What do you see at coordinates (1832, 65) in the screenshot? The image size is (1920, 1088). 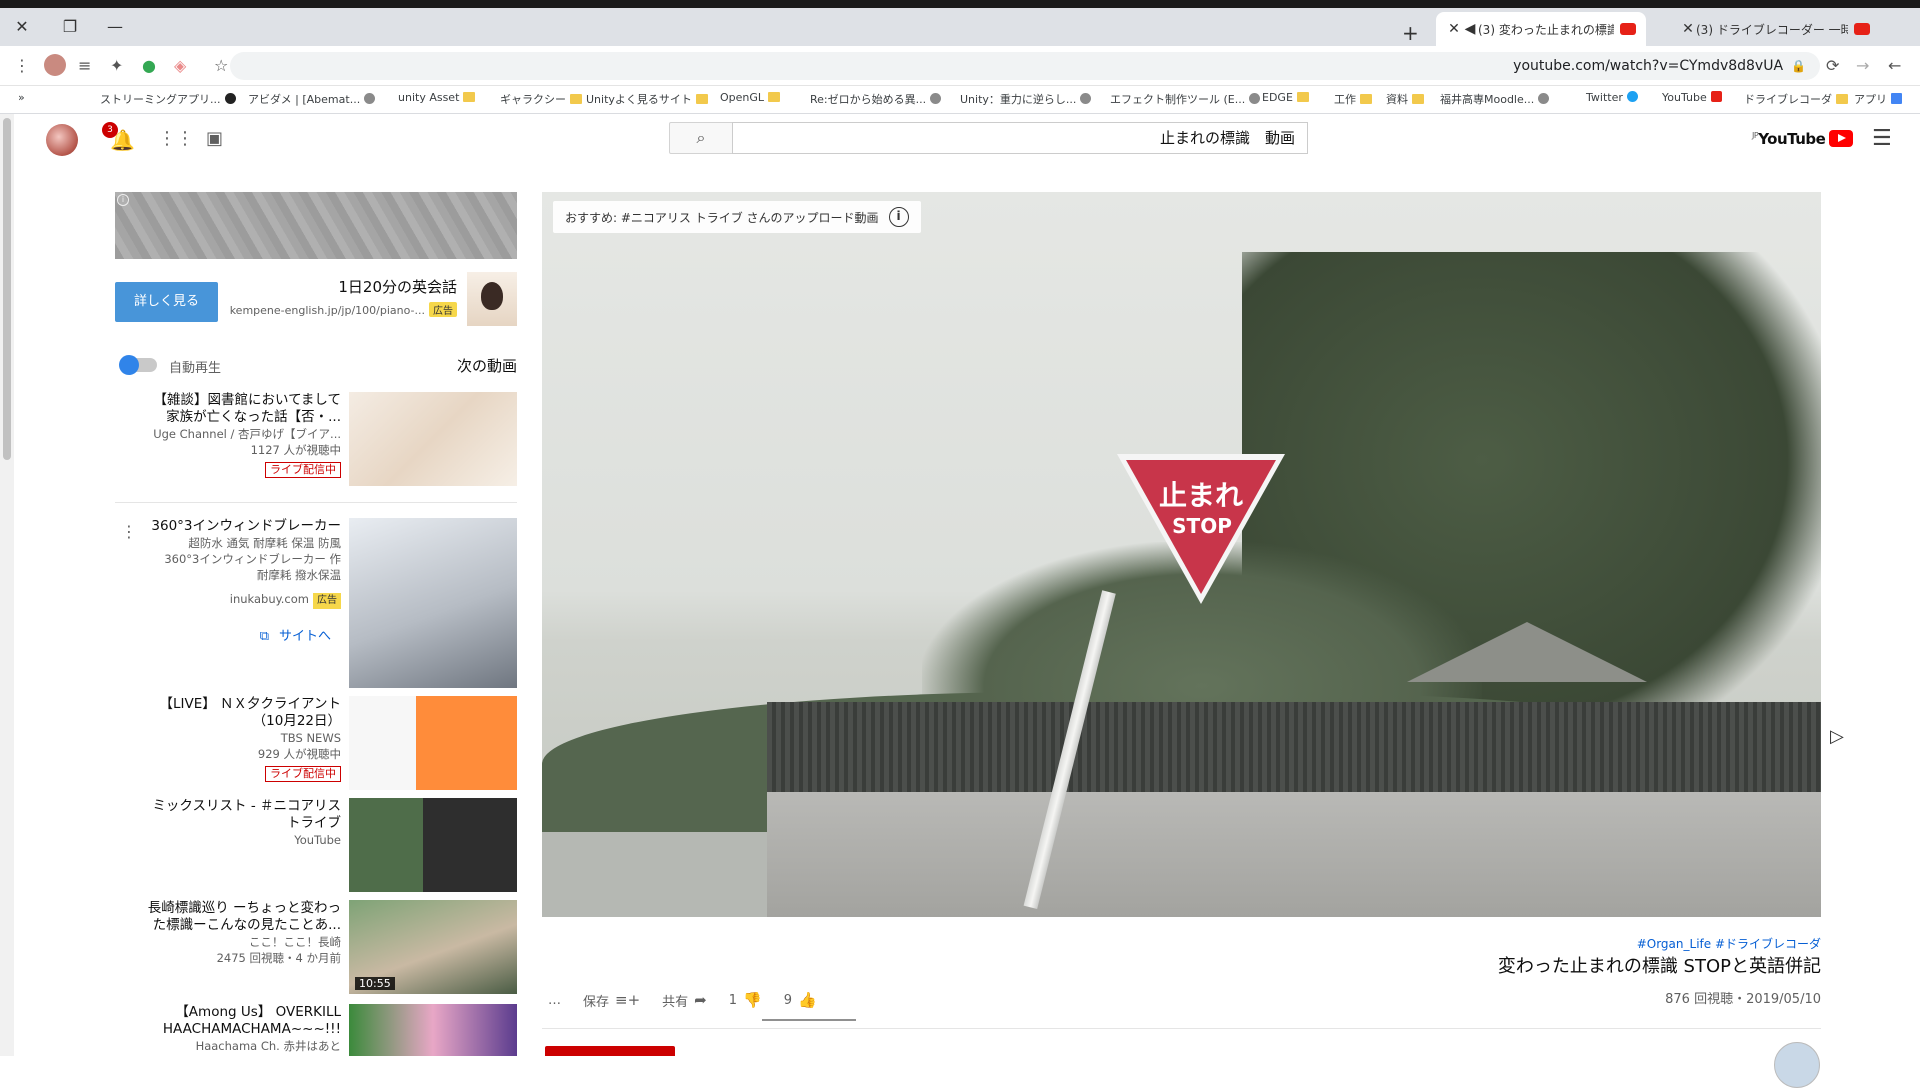 I see `reload-icon: ⟳` at bounding box center [1832, 65].